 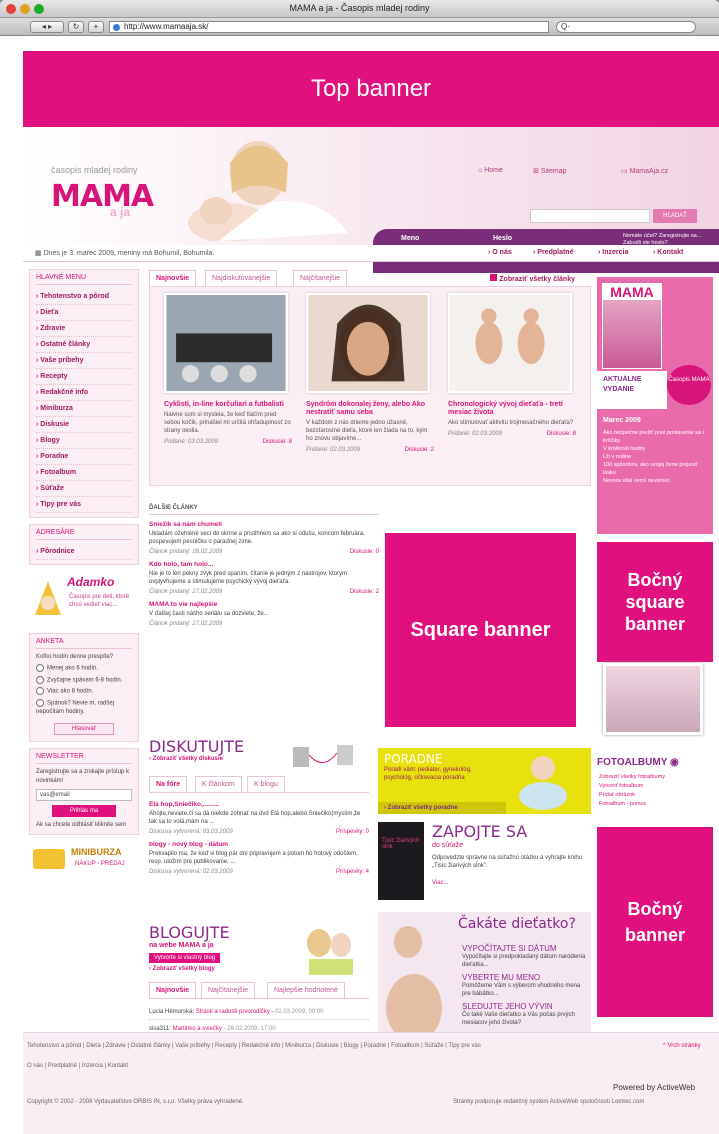 What do you see at coordinates (84, 505) in the screenshot?
I see `menu-item: Tipy pre vás` at bounding box center [84, 505].